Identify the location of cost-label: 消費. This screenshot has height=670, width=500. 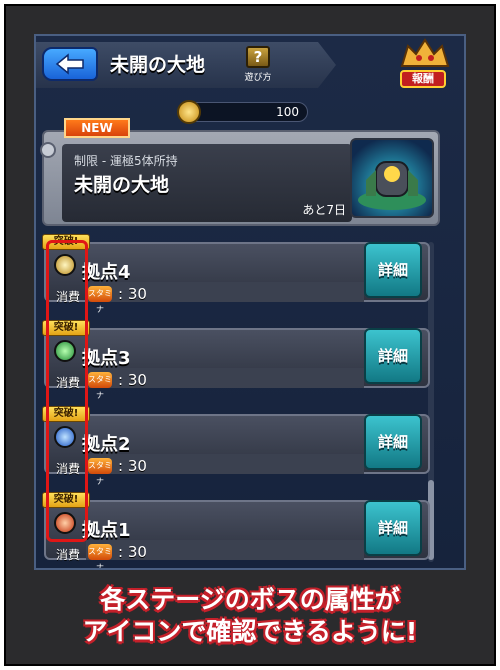
(68, 555).